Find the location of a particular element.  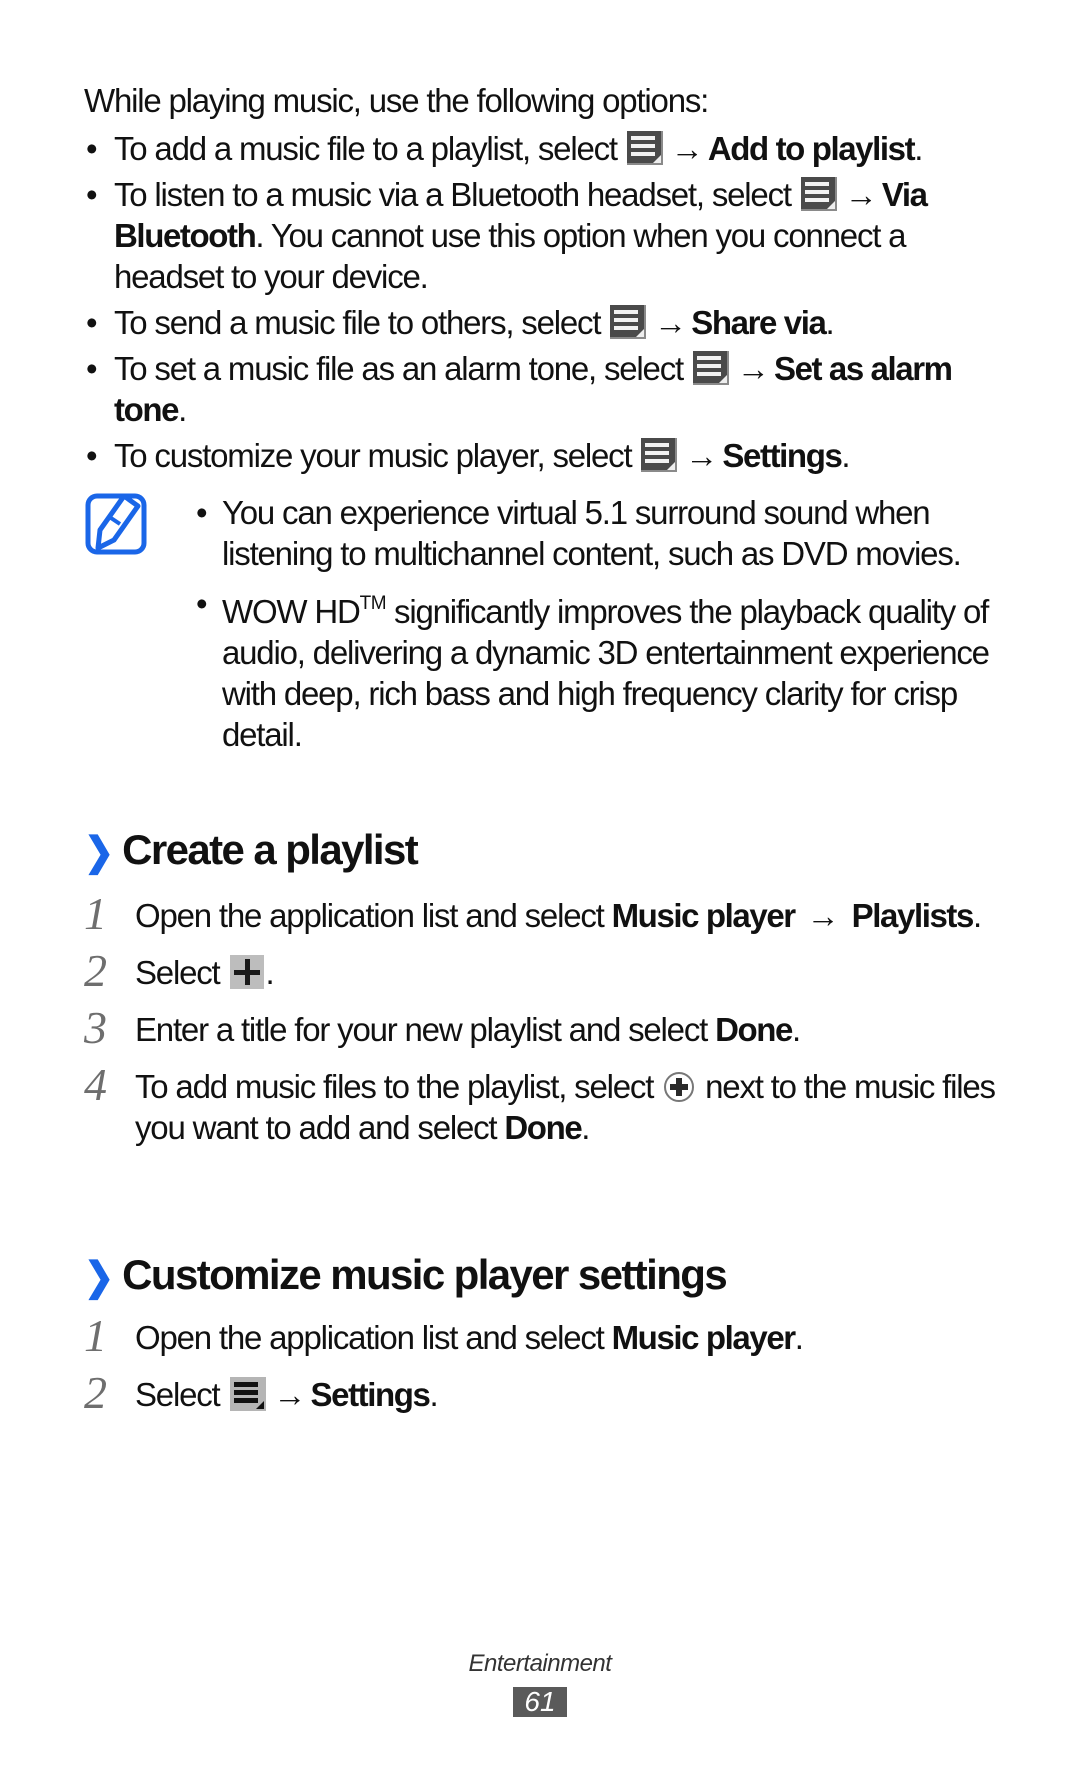

step: 2 Select . is located at coordinates (179, 970).